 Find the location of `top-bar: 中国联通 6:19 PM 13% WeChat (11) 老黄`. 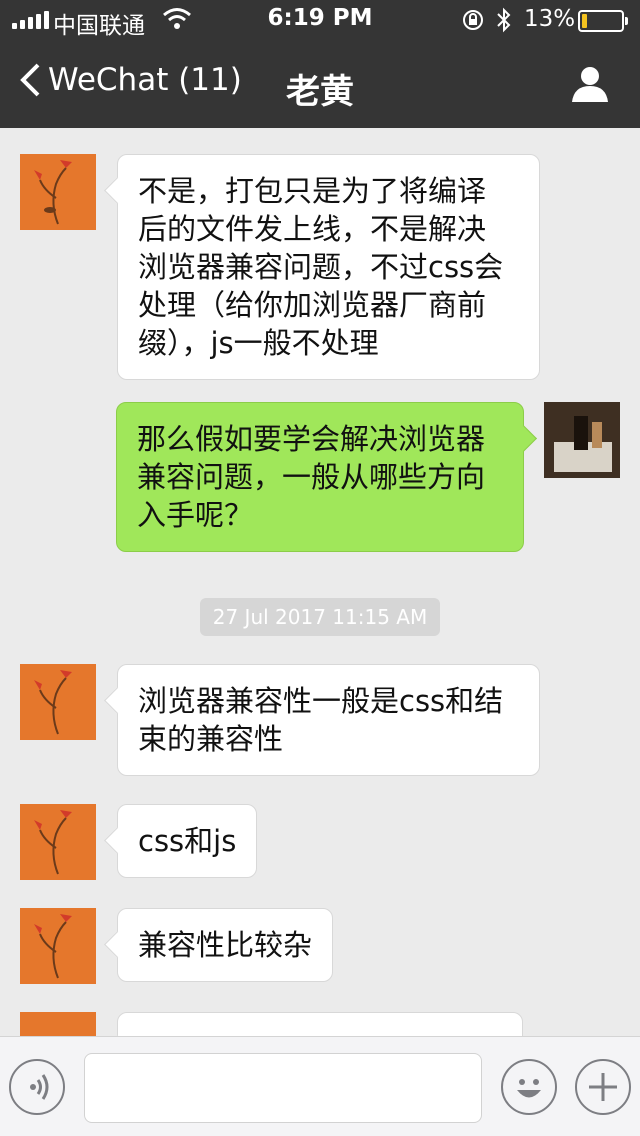

top-bar: 中国联通 6:19 PM 13% WeChat (11) 老黄 is located at coordinates (320, 64).